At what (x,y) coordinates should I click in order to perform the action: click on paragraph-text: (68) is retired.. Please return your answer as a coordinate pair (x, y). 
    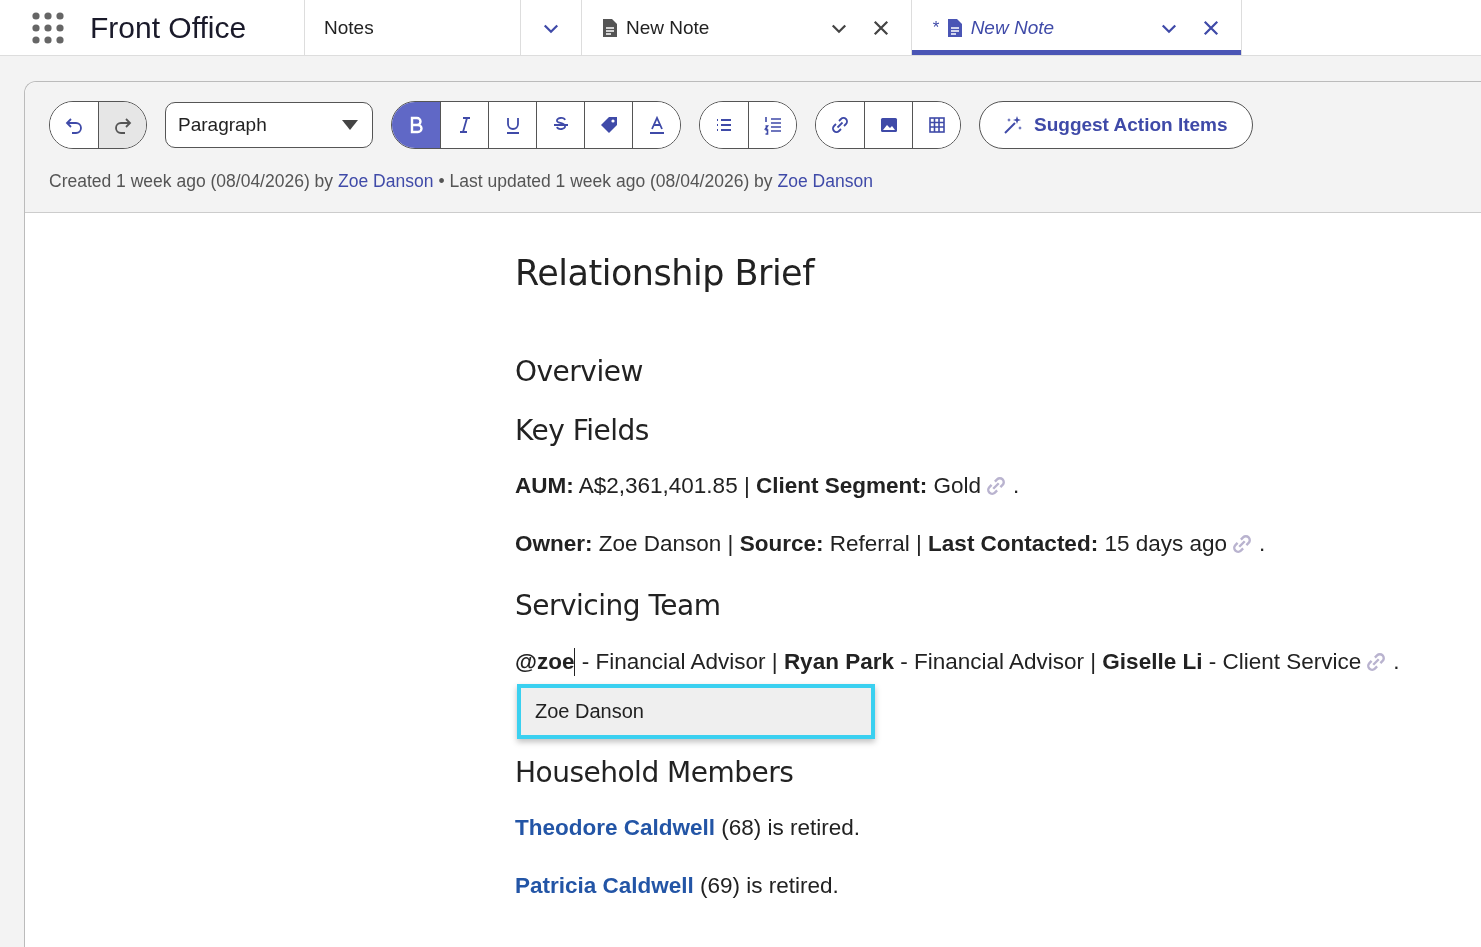
    Looking at the image, I should click on (790, 828).